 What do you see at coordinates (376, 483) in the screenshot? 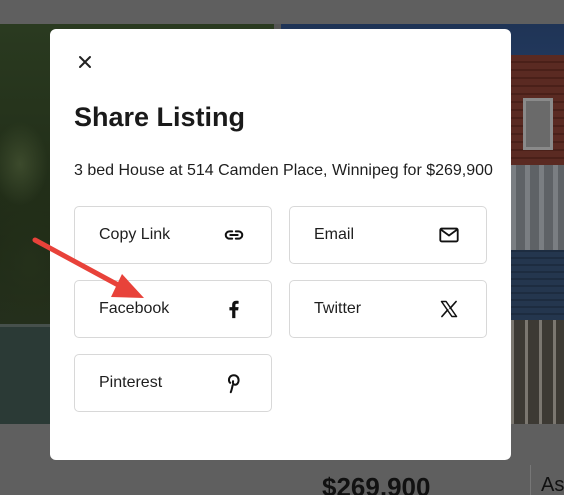
I see `listing-price: $269,900` at bounding box center [376, 483].